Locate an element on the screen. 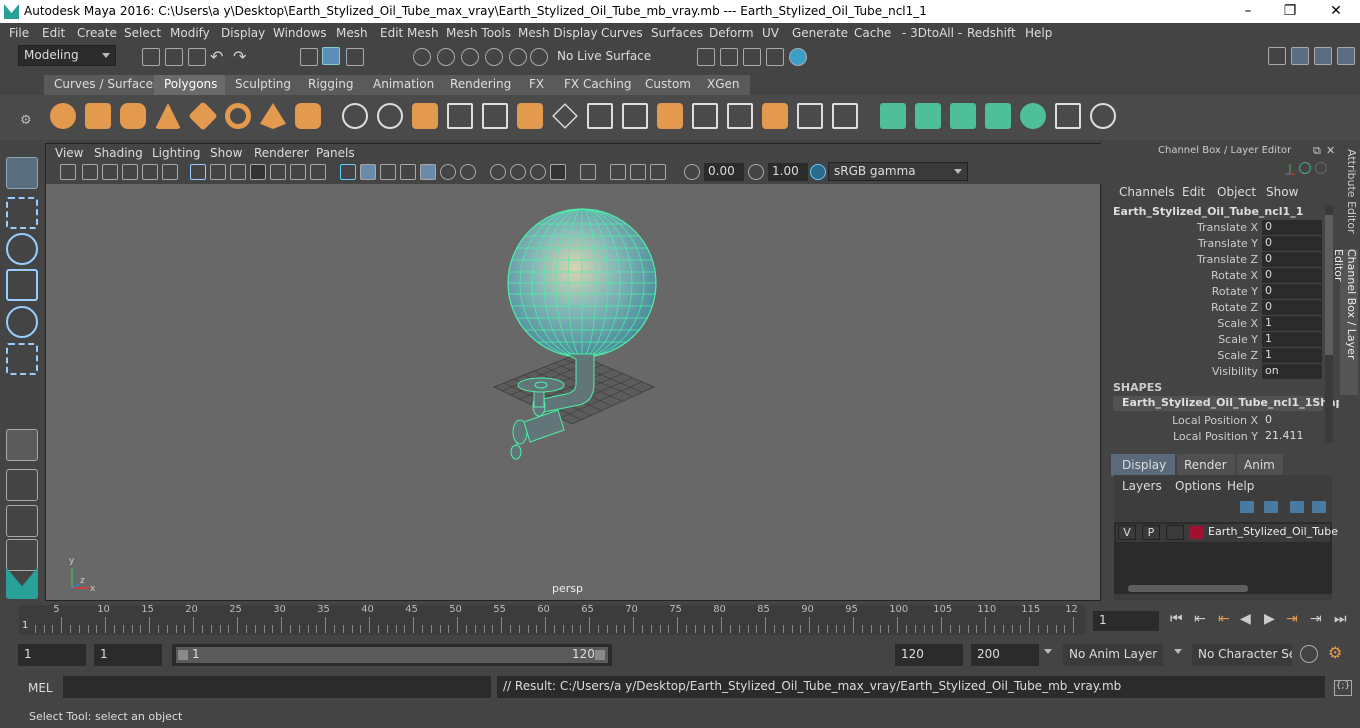  snap-curve-icon is located at coordinates (446, 57).